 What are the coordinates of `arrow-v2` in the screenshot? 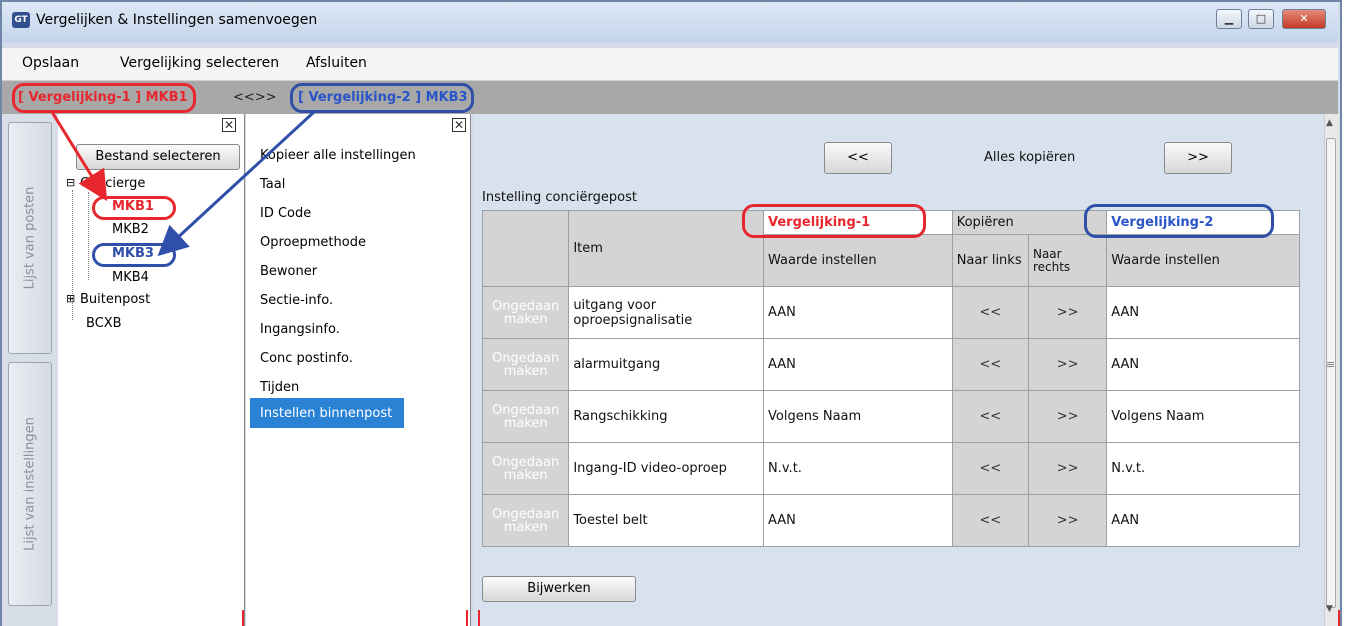 It's located at (236, 183).